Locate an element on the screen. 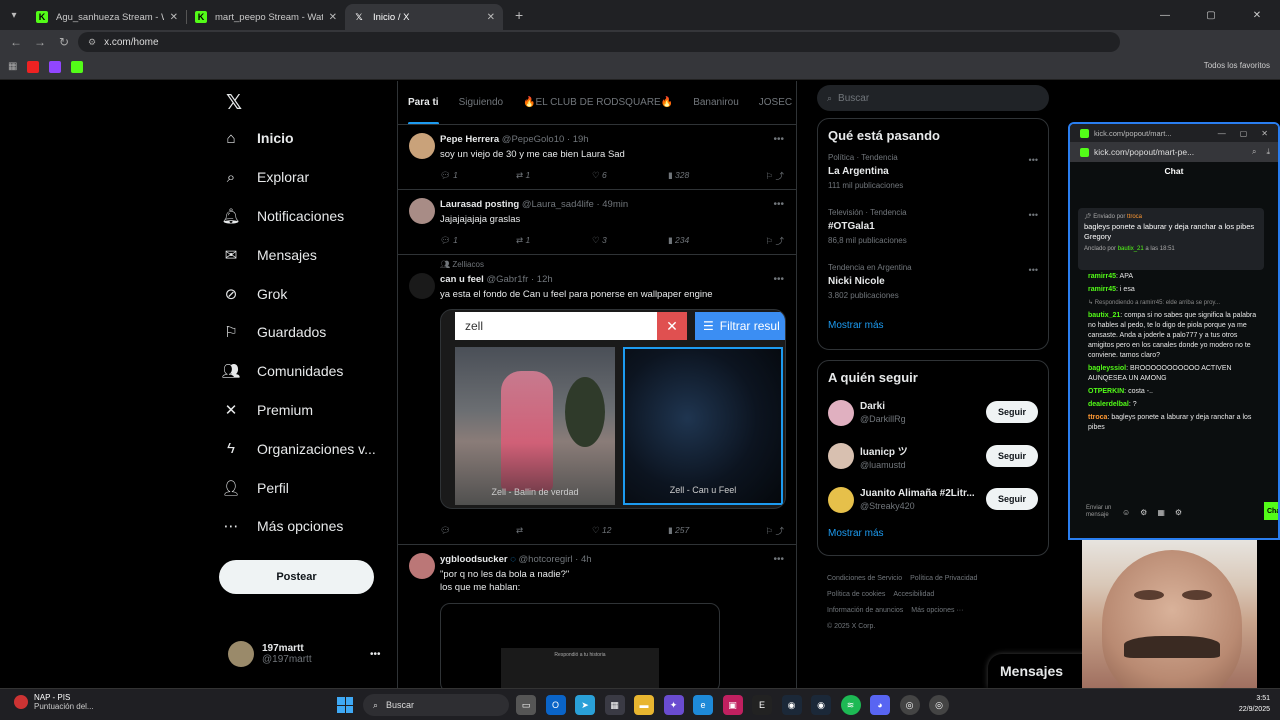  nav-item-notificaciones: 🔔︎ Notificaciones is located at coordinates (298, 216).